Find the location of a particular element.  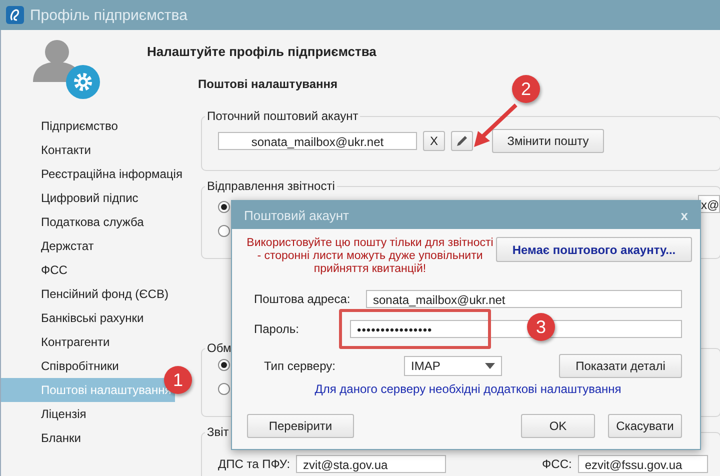

sidebar-item: Податкова служба is located at coordinates (74, 222).